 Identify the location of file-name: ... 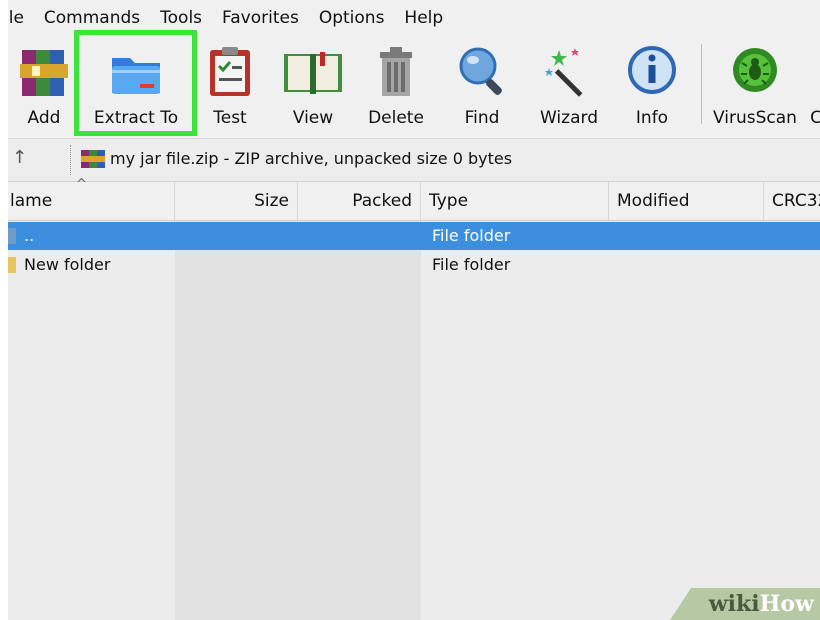
(29, 235).